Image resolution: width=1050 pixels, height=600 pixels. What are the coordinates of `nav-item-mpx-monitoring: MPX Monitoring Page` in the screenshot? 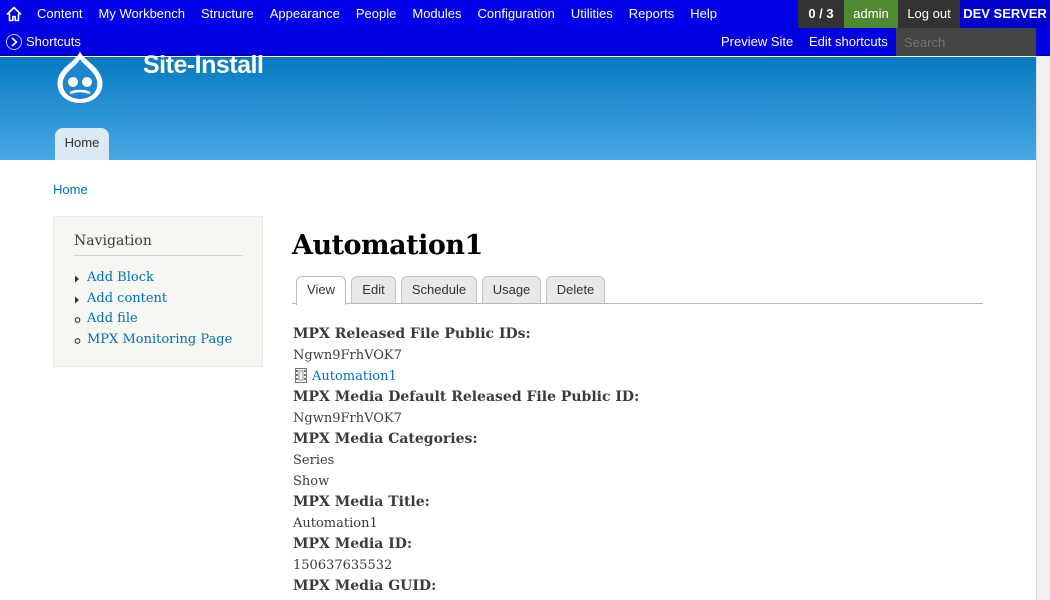 It's located at (153, 342).